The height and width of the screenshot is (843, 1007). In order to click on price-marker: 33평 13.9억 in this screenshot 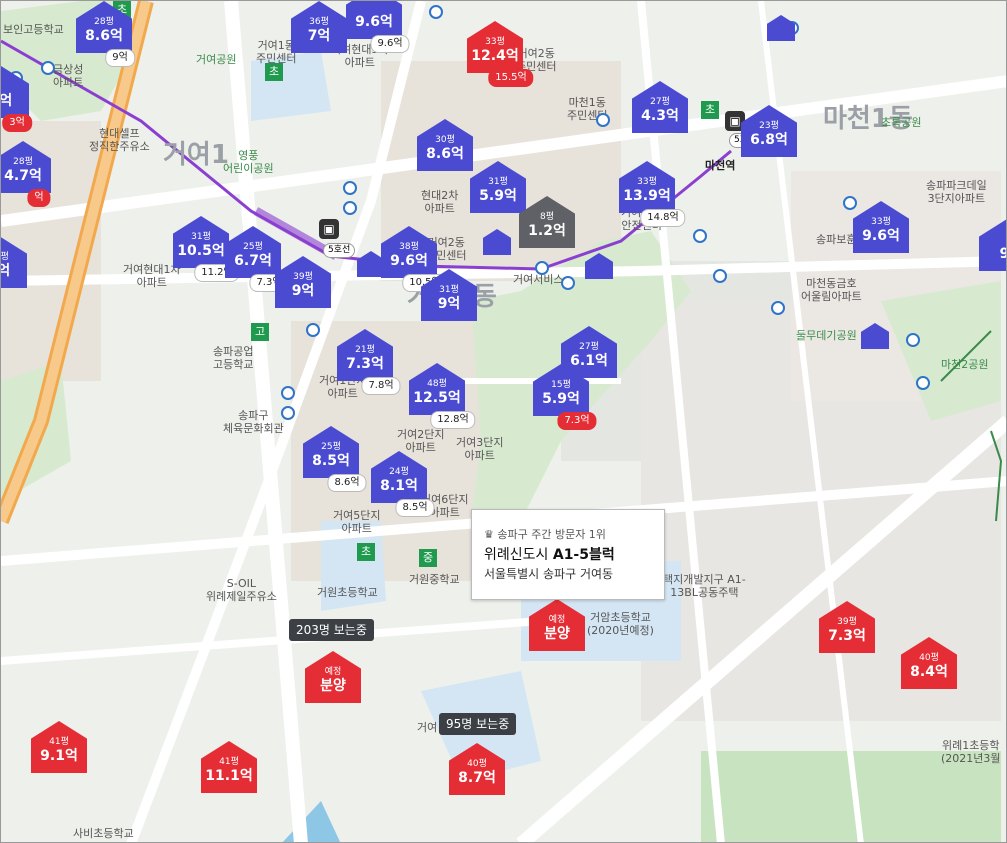, I will do `click(647, 187)`.